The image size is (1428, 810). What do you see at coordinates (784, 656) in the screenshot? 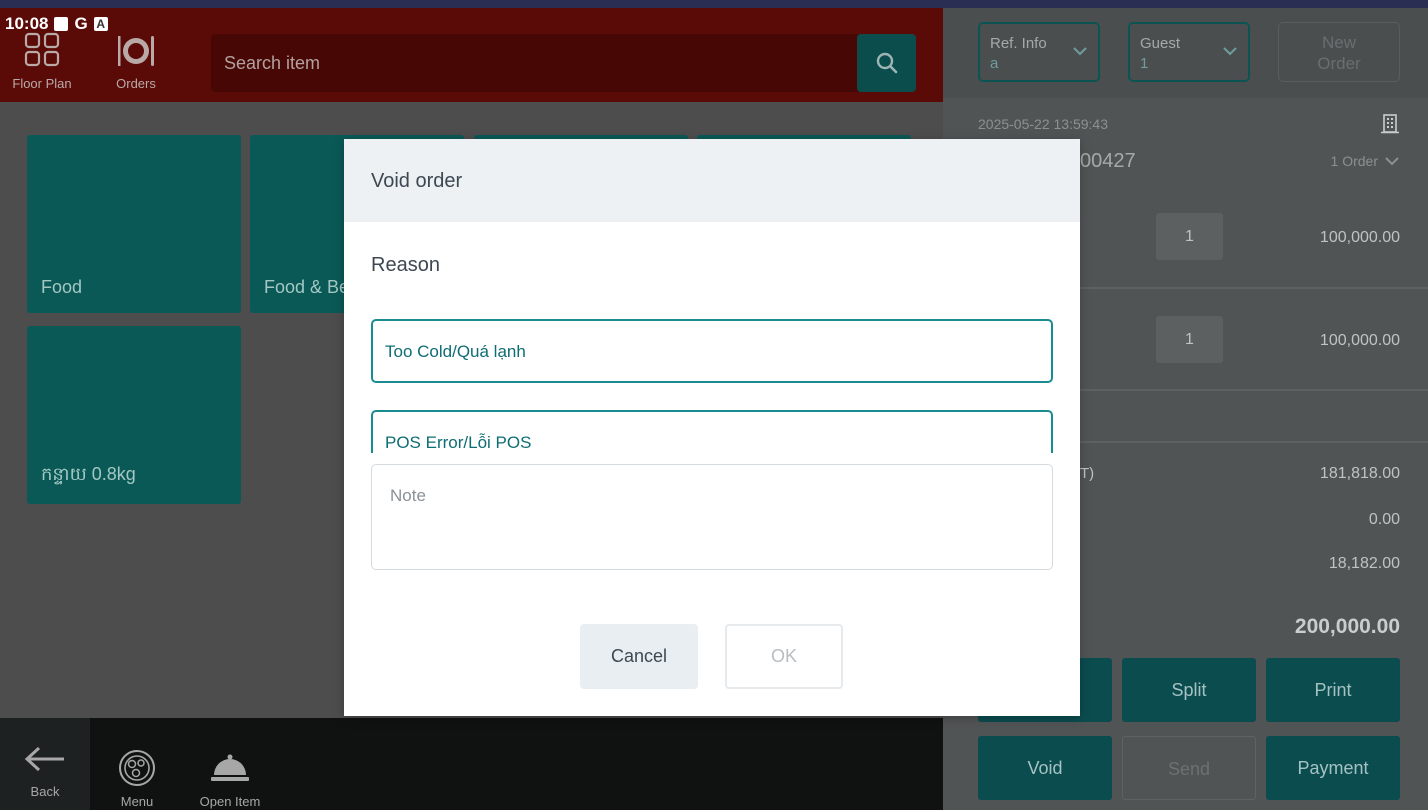
I see `ok-button: OK` at bounding box center [784, 656].